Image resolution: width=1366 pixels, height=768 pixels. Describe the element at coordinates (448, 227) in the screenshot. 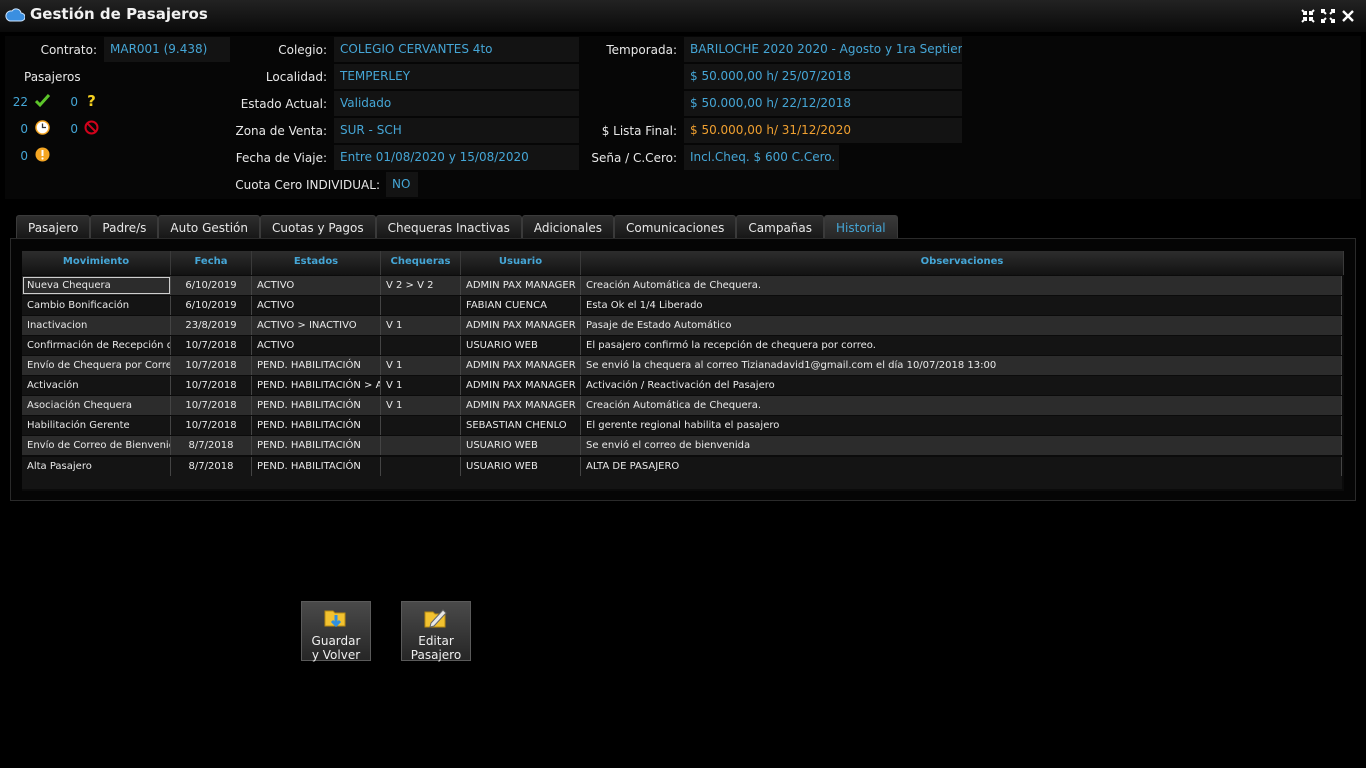

I see `tab-chequeras-inactivas: Chequeras Inactivas` at that location.